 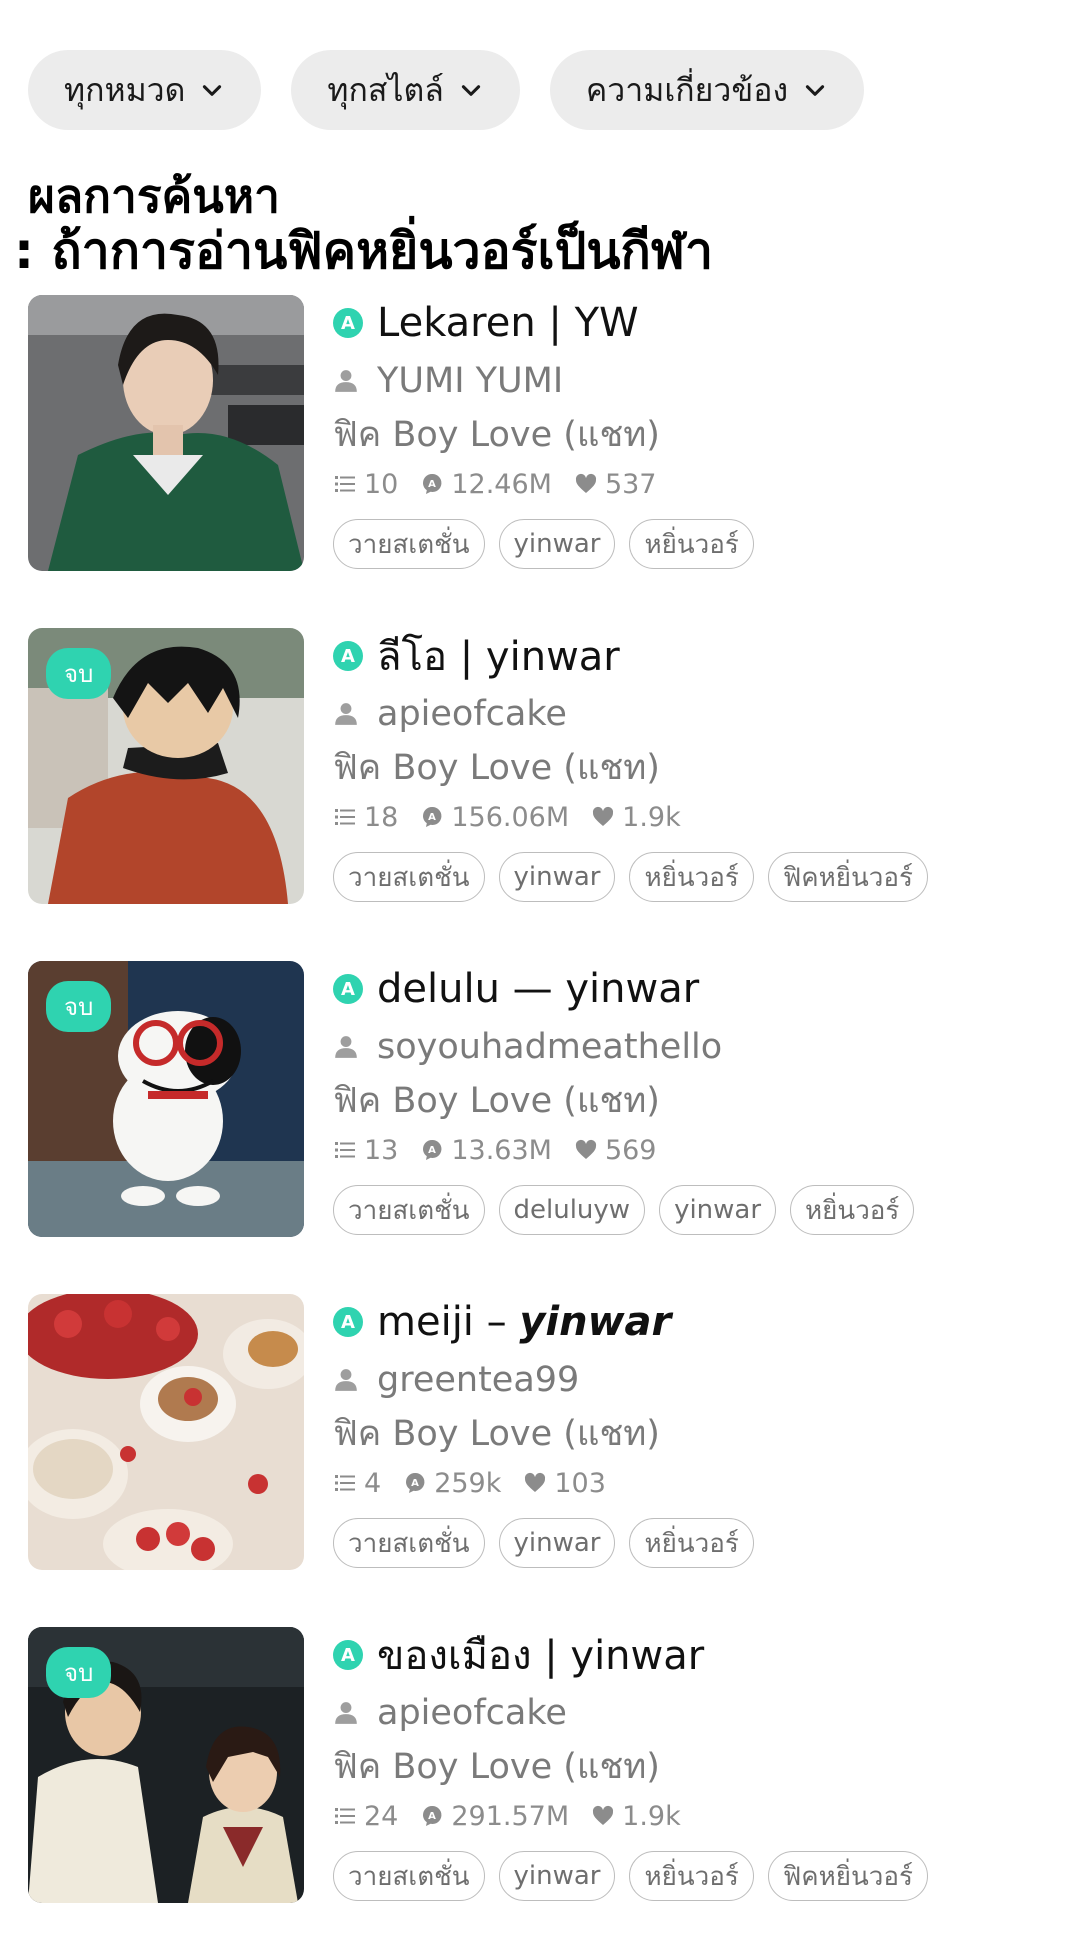 What do you see at coordinates (470, 381) in the screenshot?
I see `story-author: YUMI YUMI` at bounding box center [470, 381].